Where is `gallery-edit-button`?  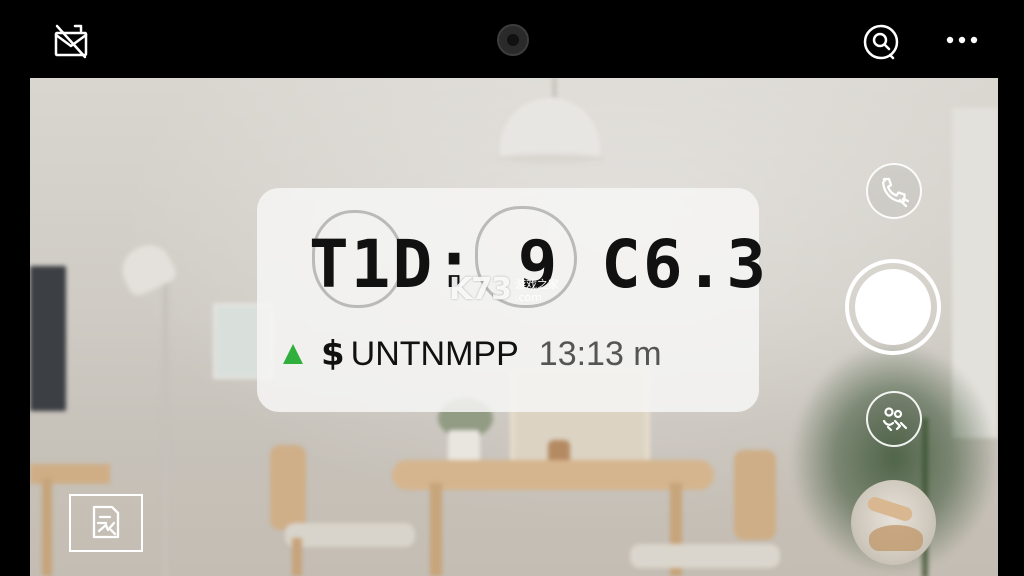
gallery-edit-button is located at coordinates (106, 523).